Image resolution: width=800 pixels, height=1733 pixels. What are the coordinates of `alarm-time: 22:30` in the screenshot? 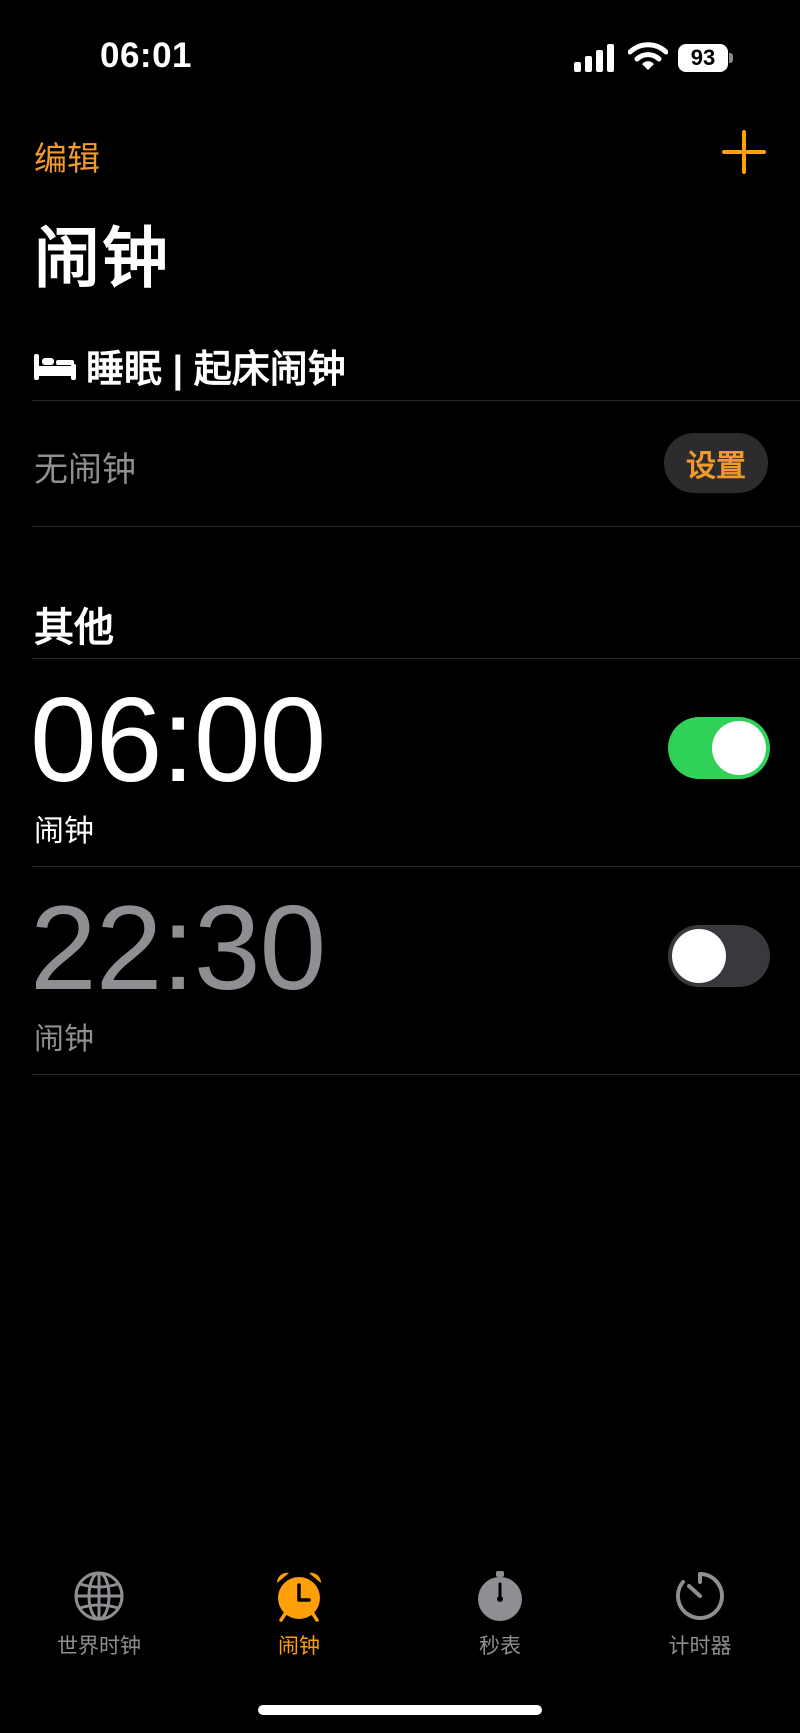 It's located at (178, 948).